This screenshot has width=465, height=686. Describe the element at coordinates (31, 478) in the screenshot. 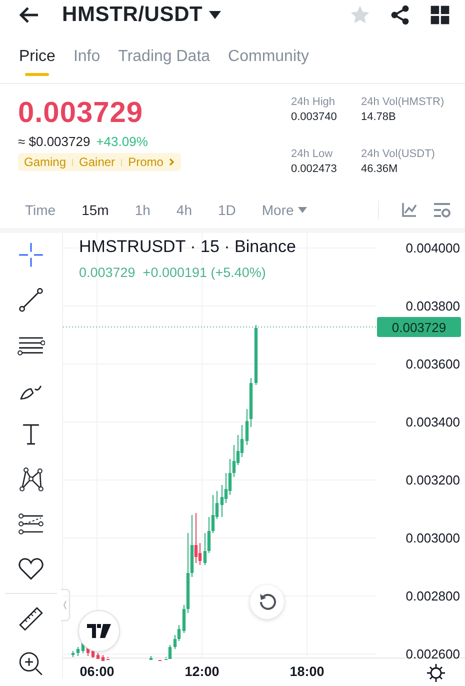

I see `pattern-icon` at that location.